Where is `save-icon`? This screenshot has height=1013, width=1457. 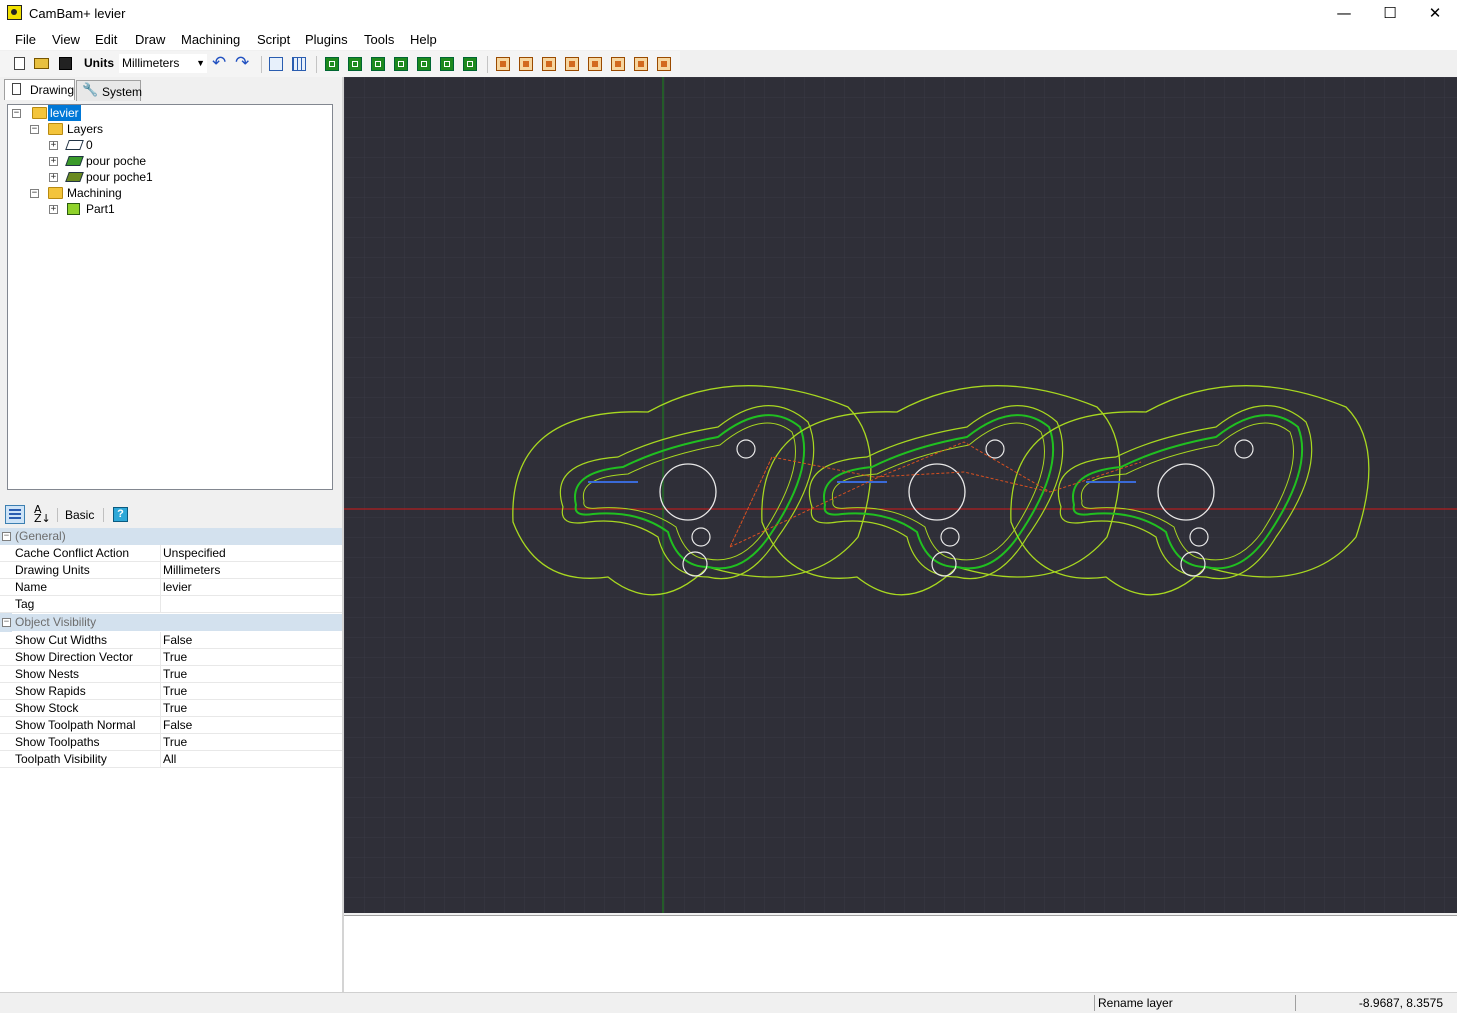 save-icon is located at coordinates (65, 63).